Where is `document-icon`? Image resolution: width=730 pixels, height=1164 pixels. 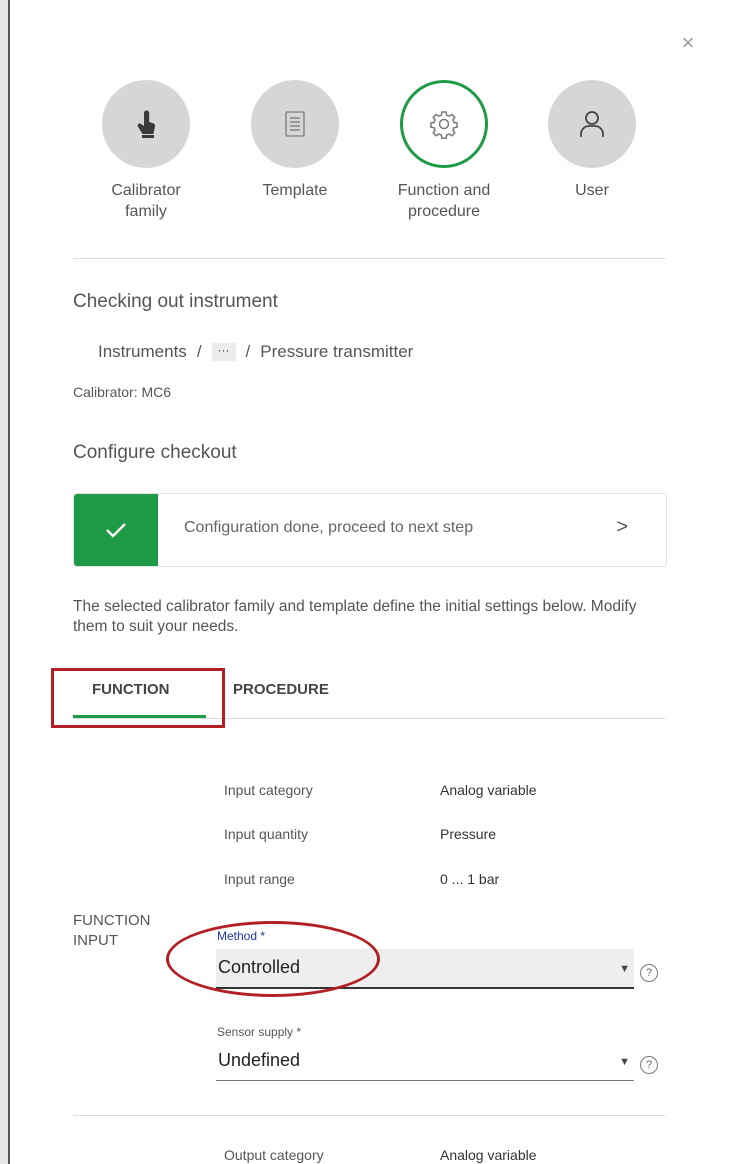
document-icon is located at coordinates (295, 124).